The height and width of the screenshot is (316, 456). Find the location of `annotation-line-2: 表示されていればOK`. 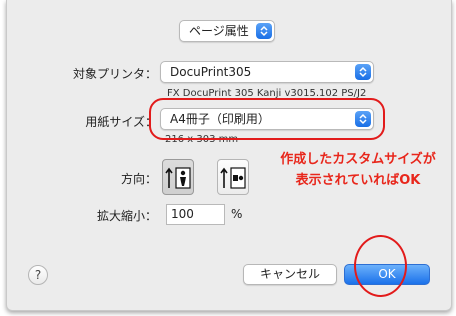

annotation-line-2: 表示されていればOK is located at coordinates (358, 180).